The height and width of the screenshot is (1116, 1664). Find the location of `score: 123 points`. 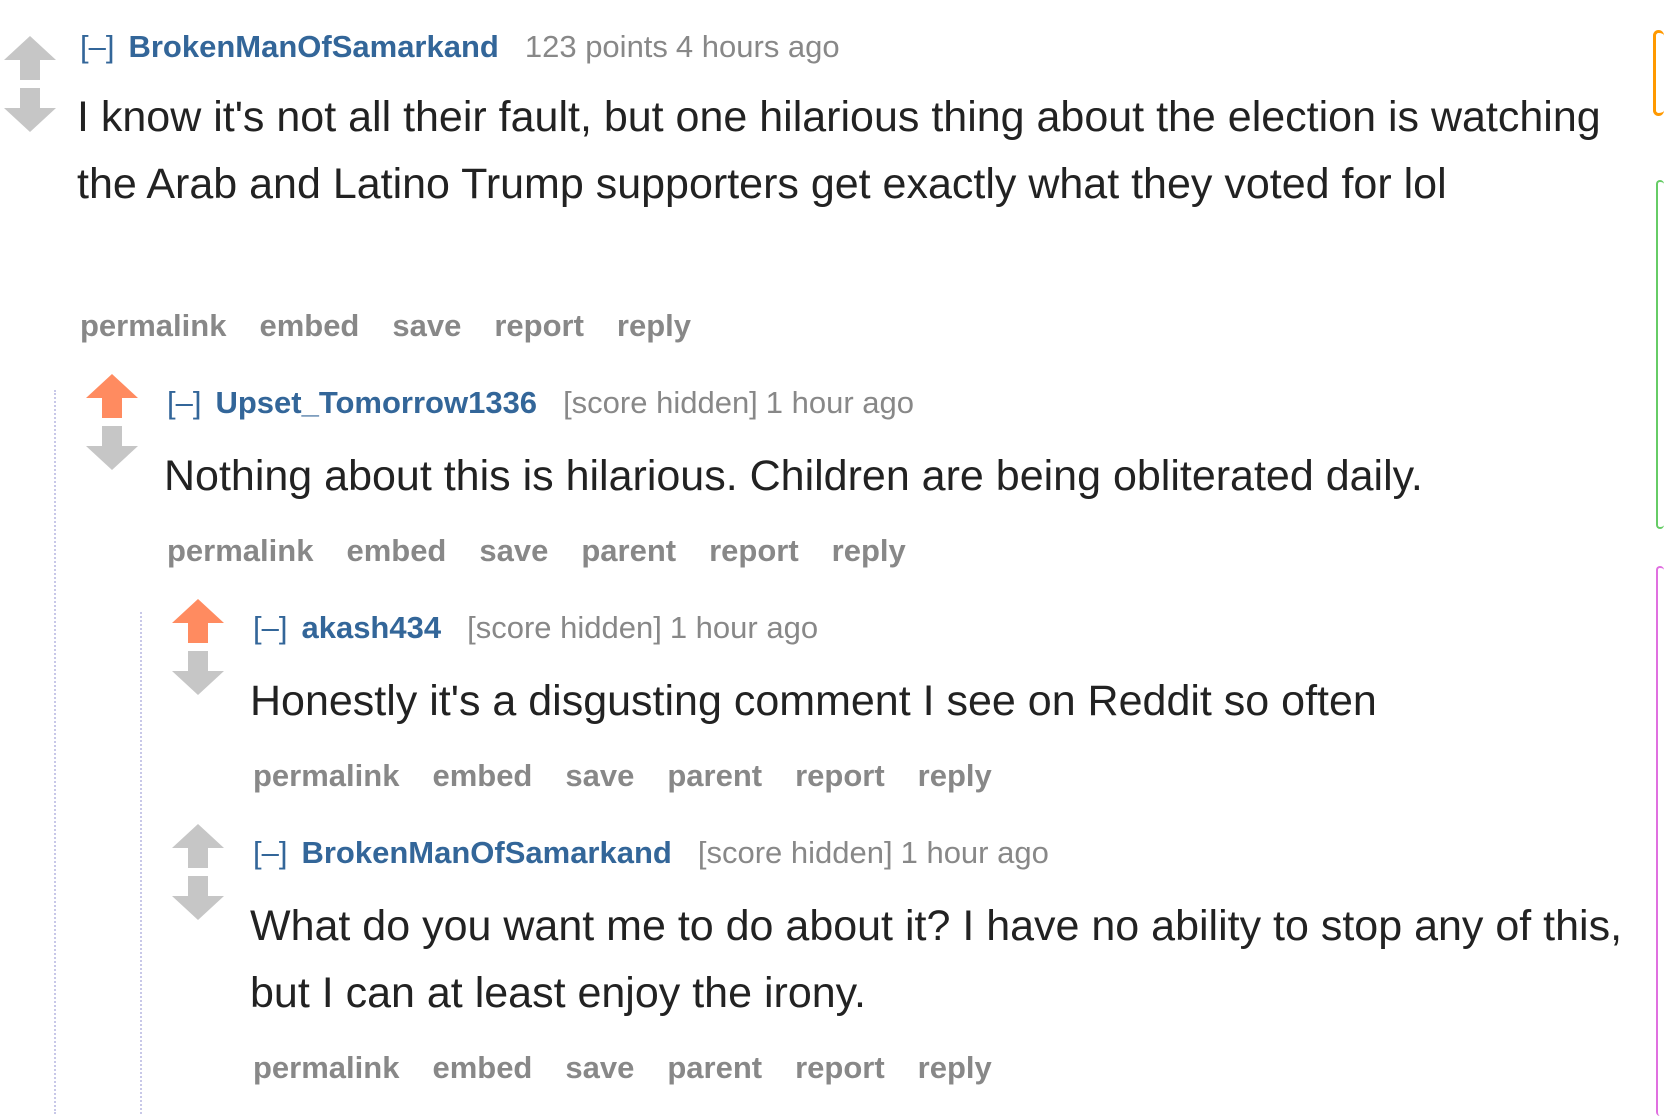

score: 123 points is located at coordinates (596, 46).